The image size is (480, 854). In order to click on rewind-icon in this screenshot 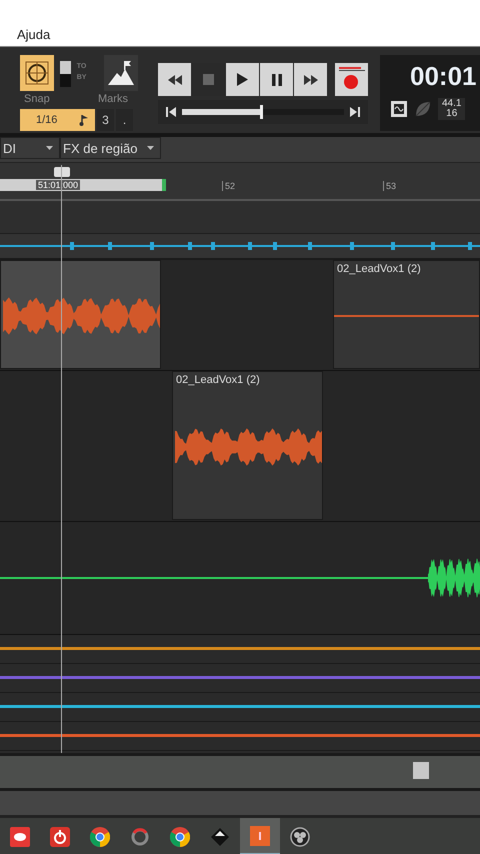, I will do `click(175, 79)`.